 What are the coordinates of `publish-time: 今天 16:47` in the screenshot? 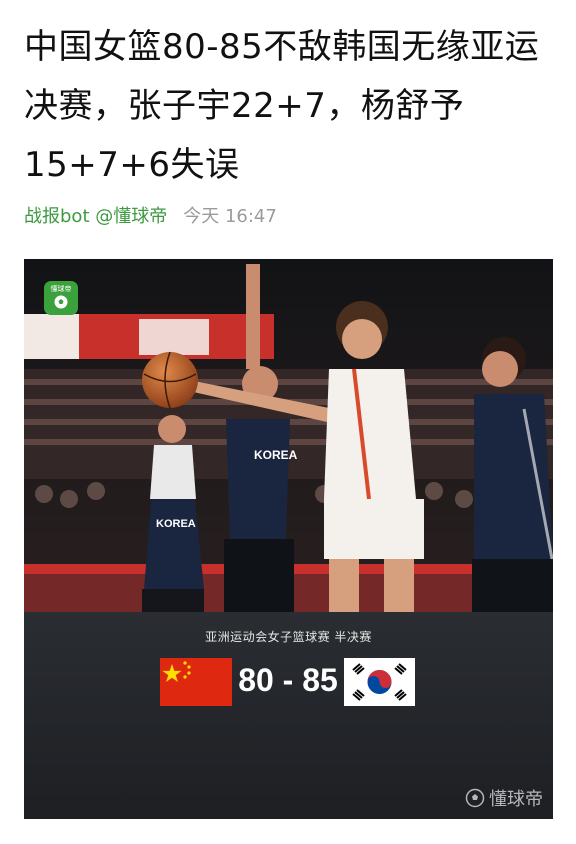 It's located at (230, 216).